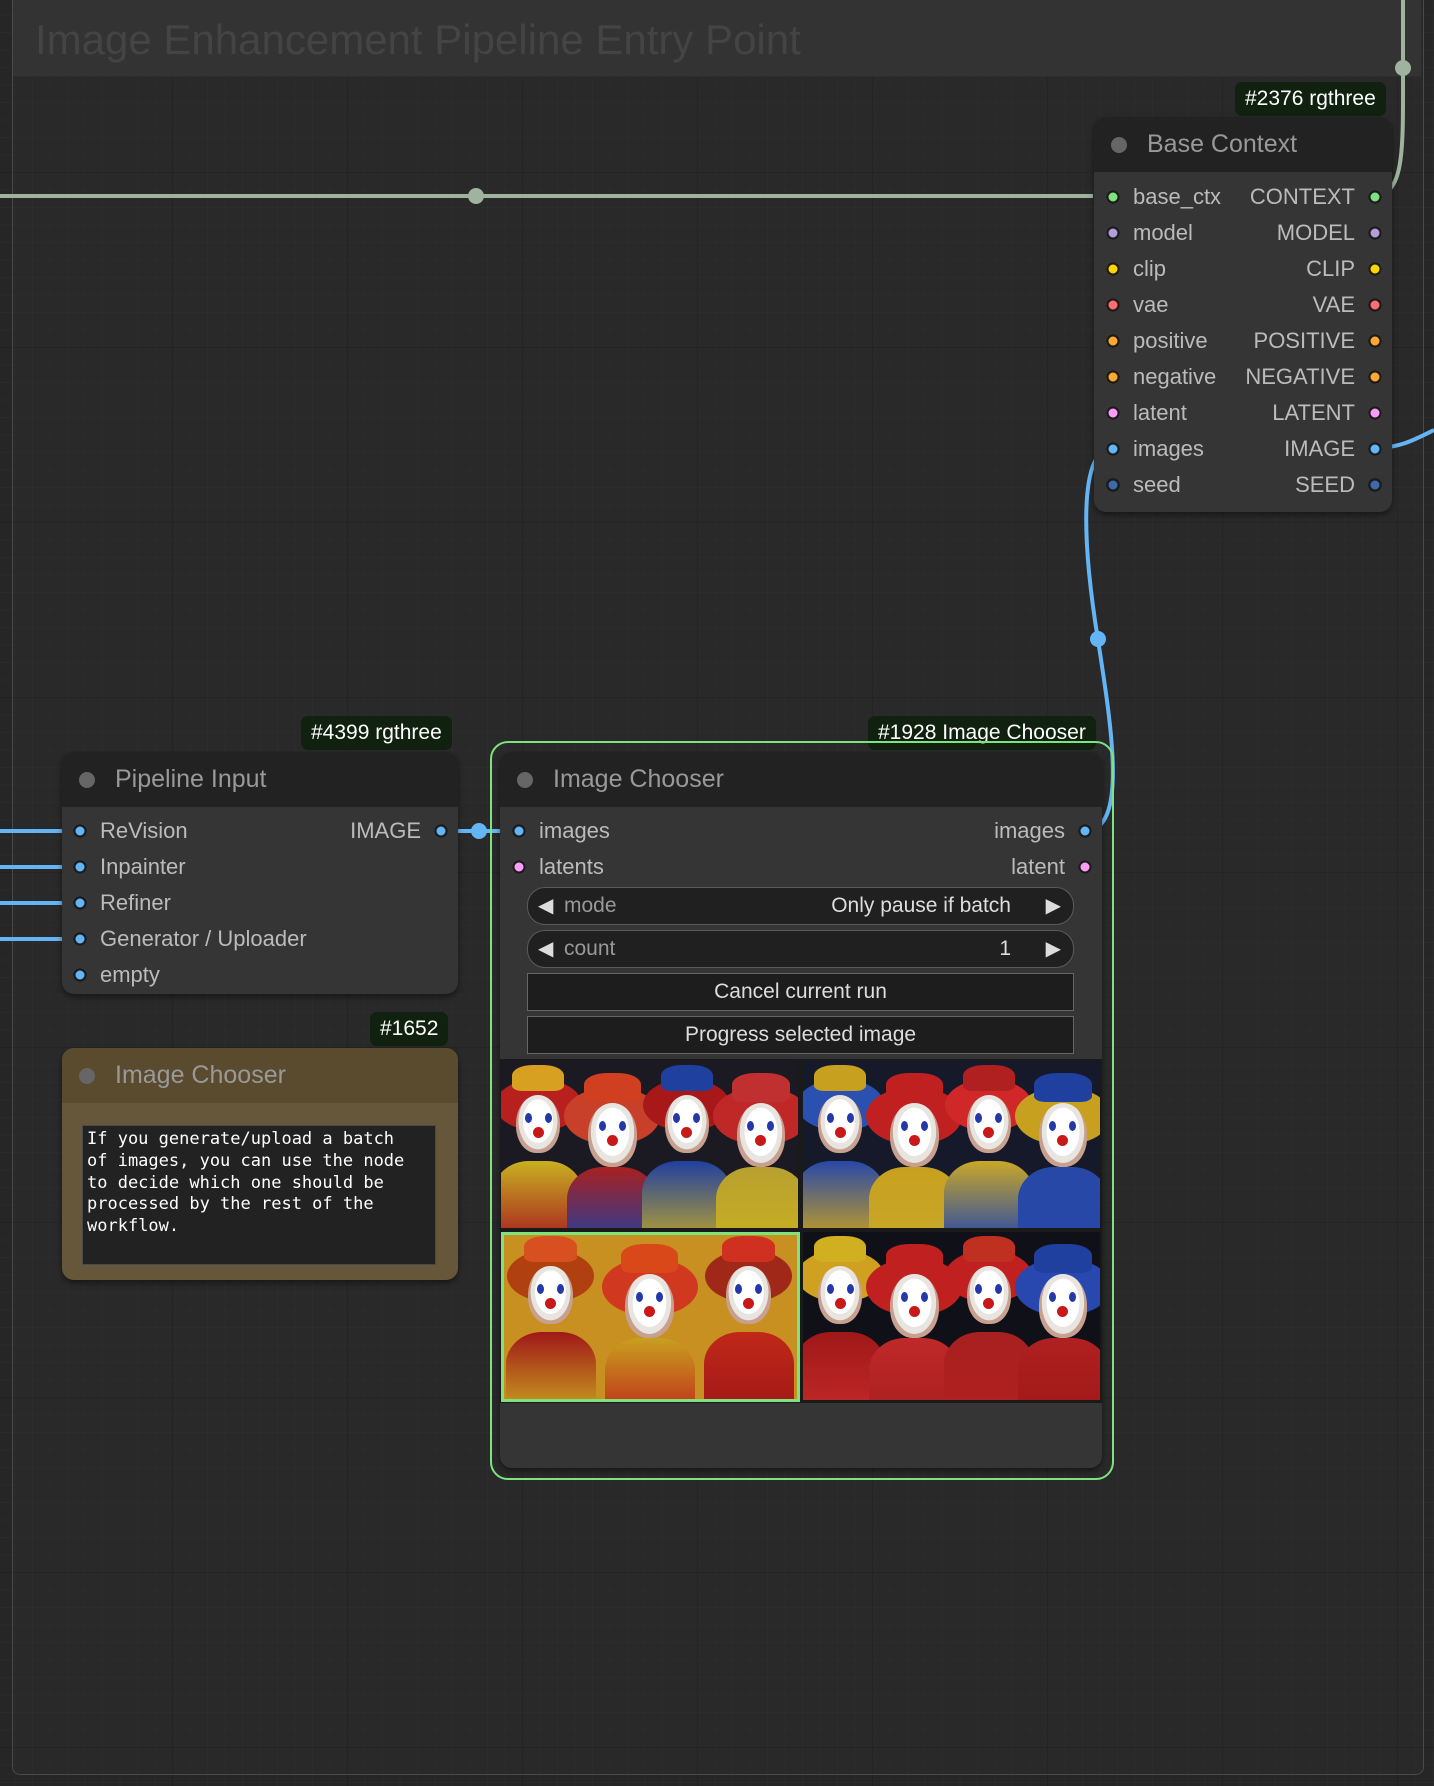 This screenshot has width=1434, height=1786. What do you see at coordinates (188, 867) in the screenshot?
I see `pipeline-input-inpainter: Inpainter` at bounding box center [188, 867].